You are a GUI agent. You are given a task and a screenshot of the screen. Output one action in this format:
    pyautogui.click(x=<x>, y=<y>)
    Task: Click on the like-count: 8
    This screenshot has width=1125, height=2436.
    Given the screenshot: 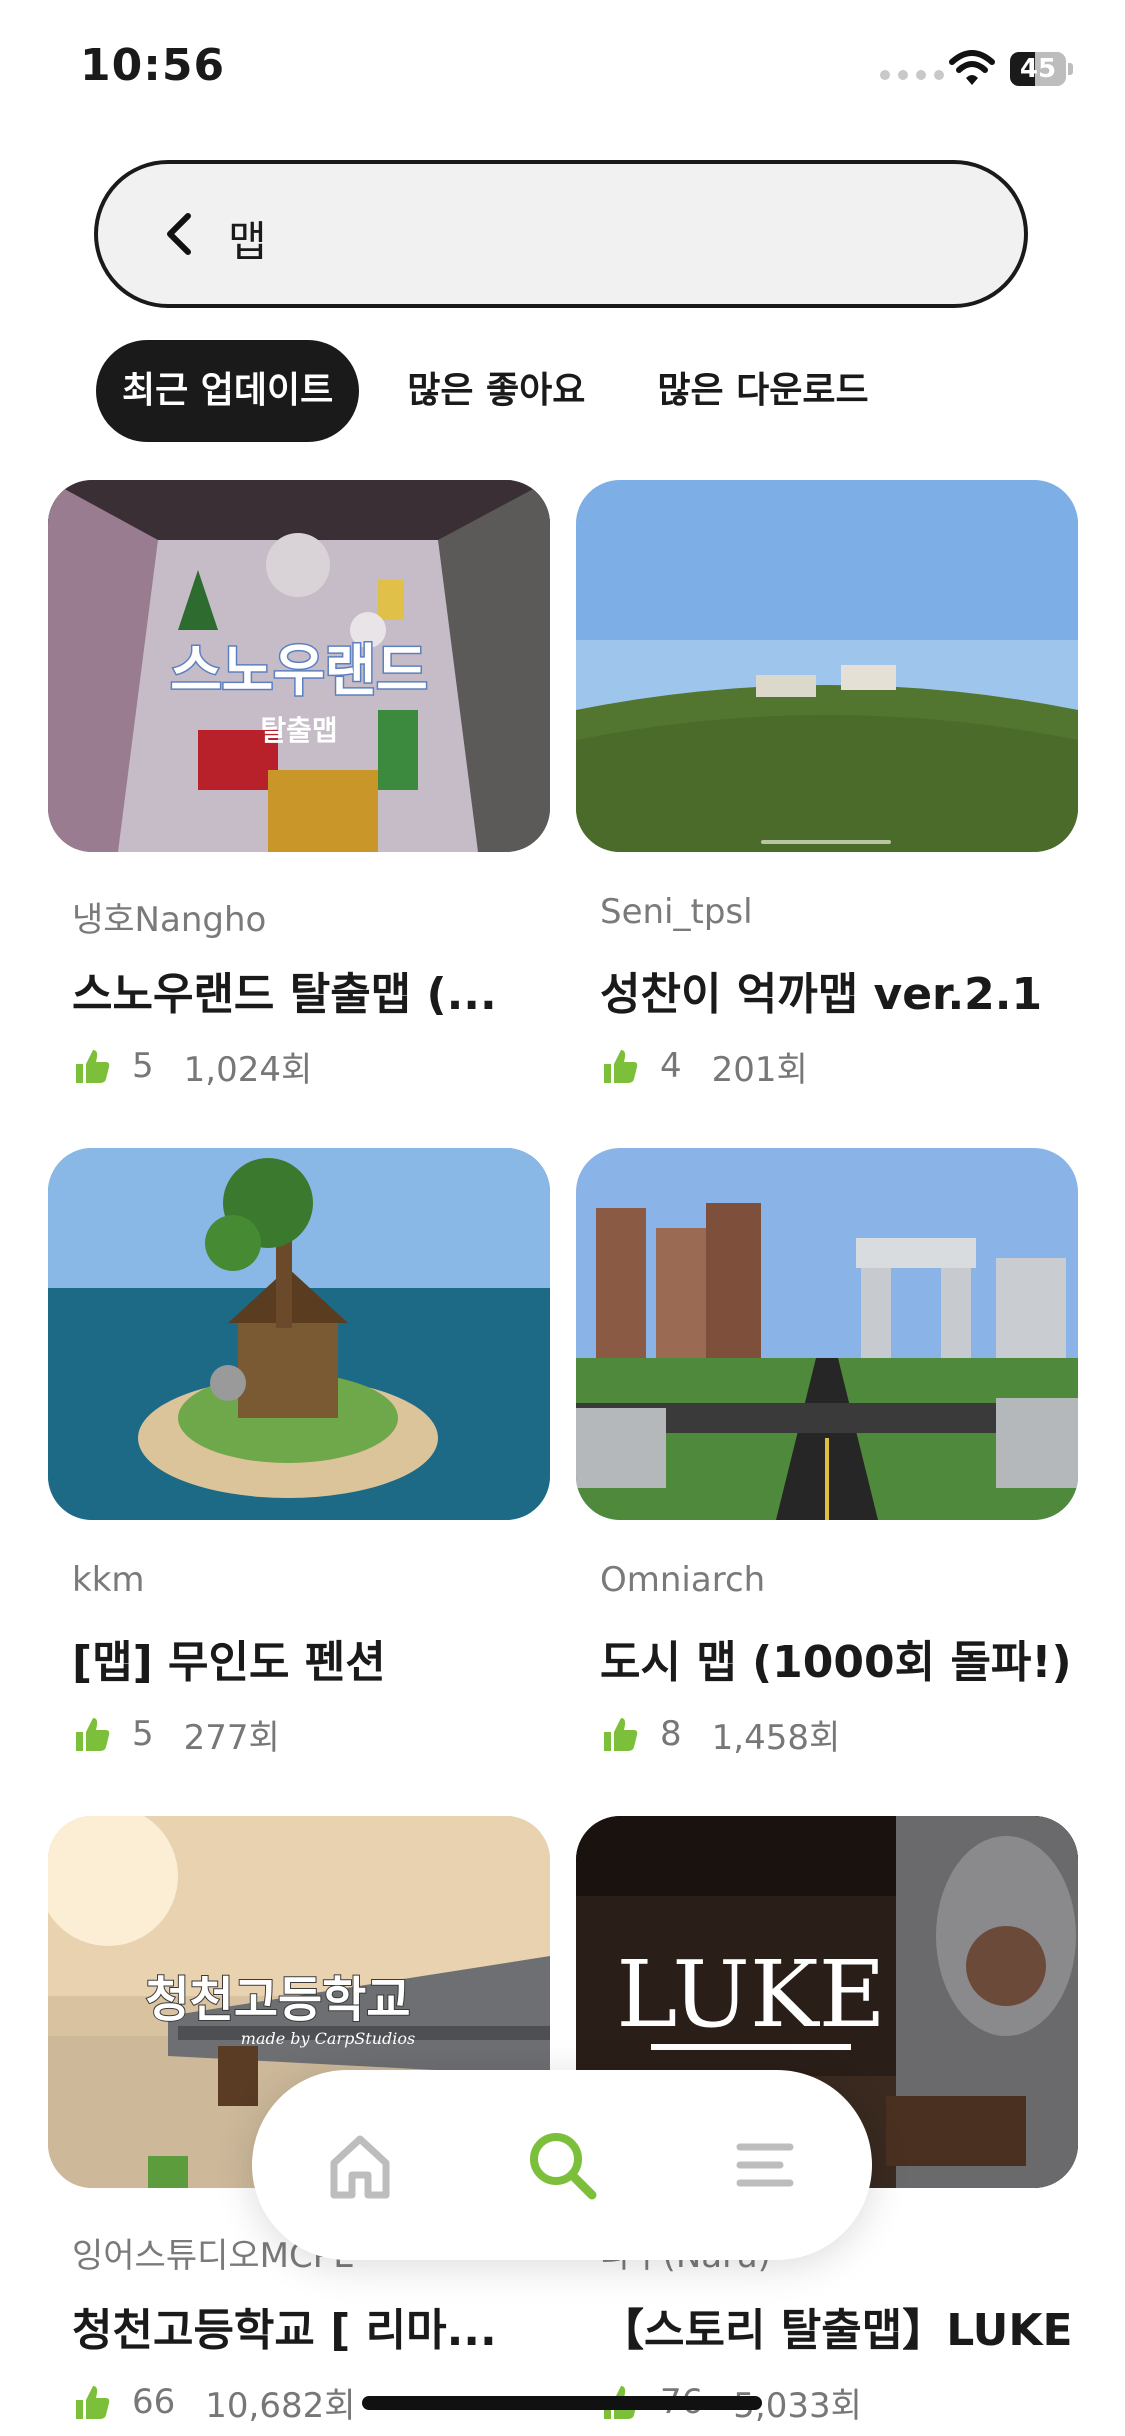 What is the action you would take?
    pyautogui.click(x=671, y=1734)
    